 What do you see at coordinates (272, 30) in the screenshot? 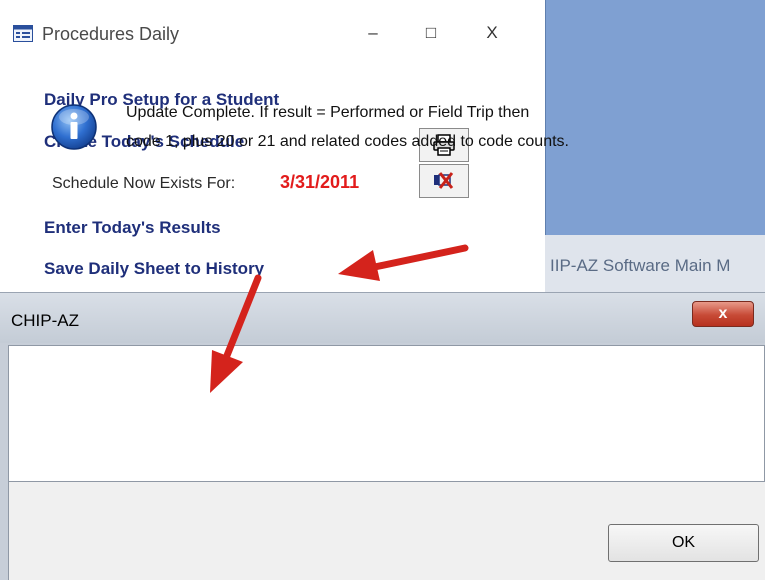
I see `procedures-titlebar: Procedures Daily – □ X` at bounding box center [272, 30].